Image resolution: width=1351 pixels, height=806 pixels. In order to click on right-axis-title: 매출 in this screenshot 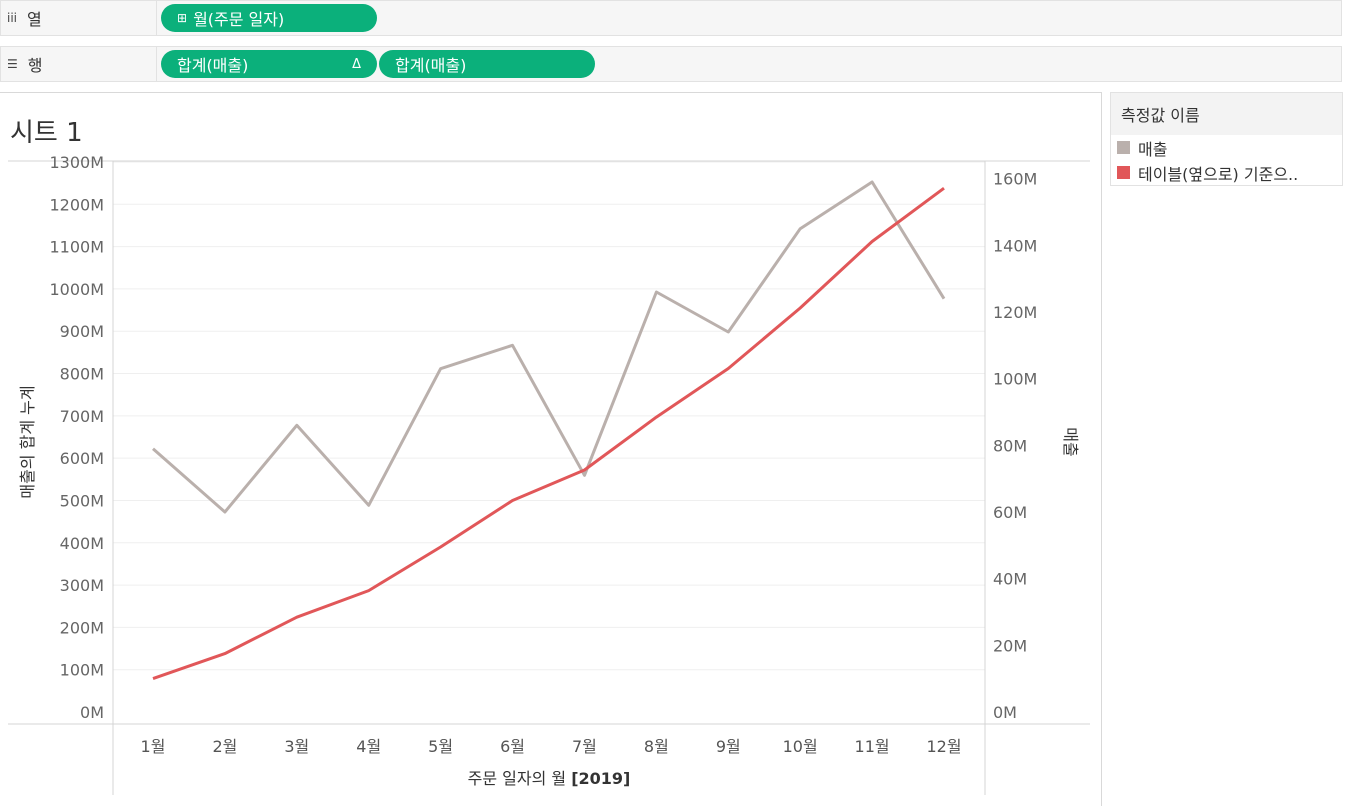, I will do `click(1070, 441)`.